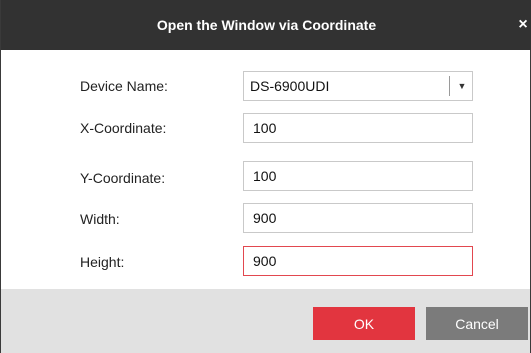 The image size is (531, 353). What do you see at coordinates (364, 323) in the screenshot?
I see `ok-button: OK` at bounding box center [364, 323].